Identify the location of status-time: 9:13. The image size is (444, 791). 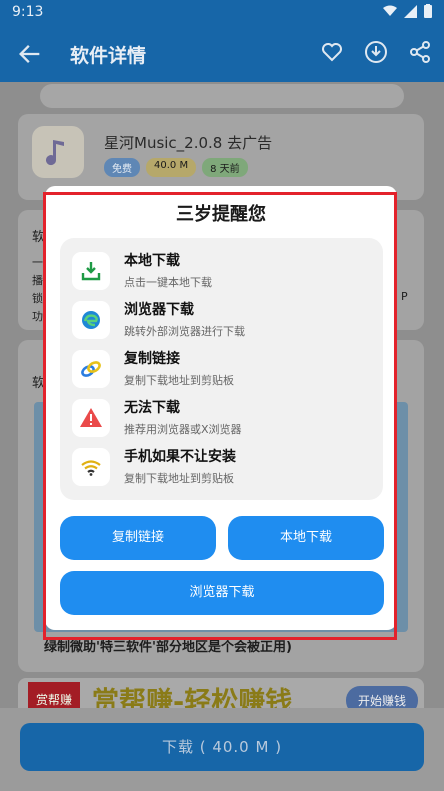
(28, 12).